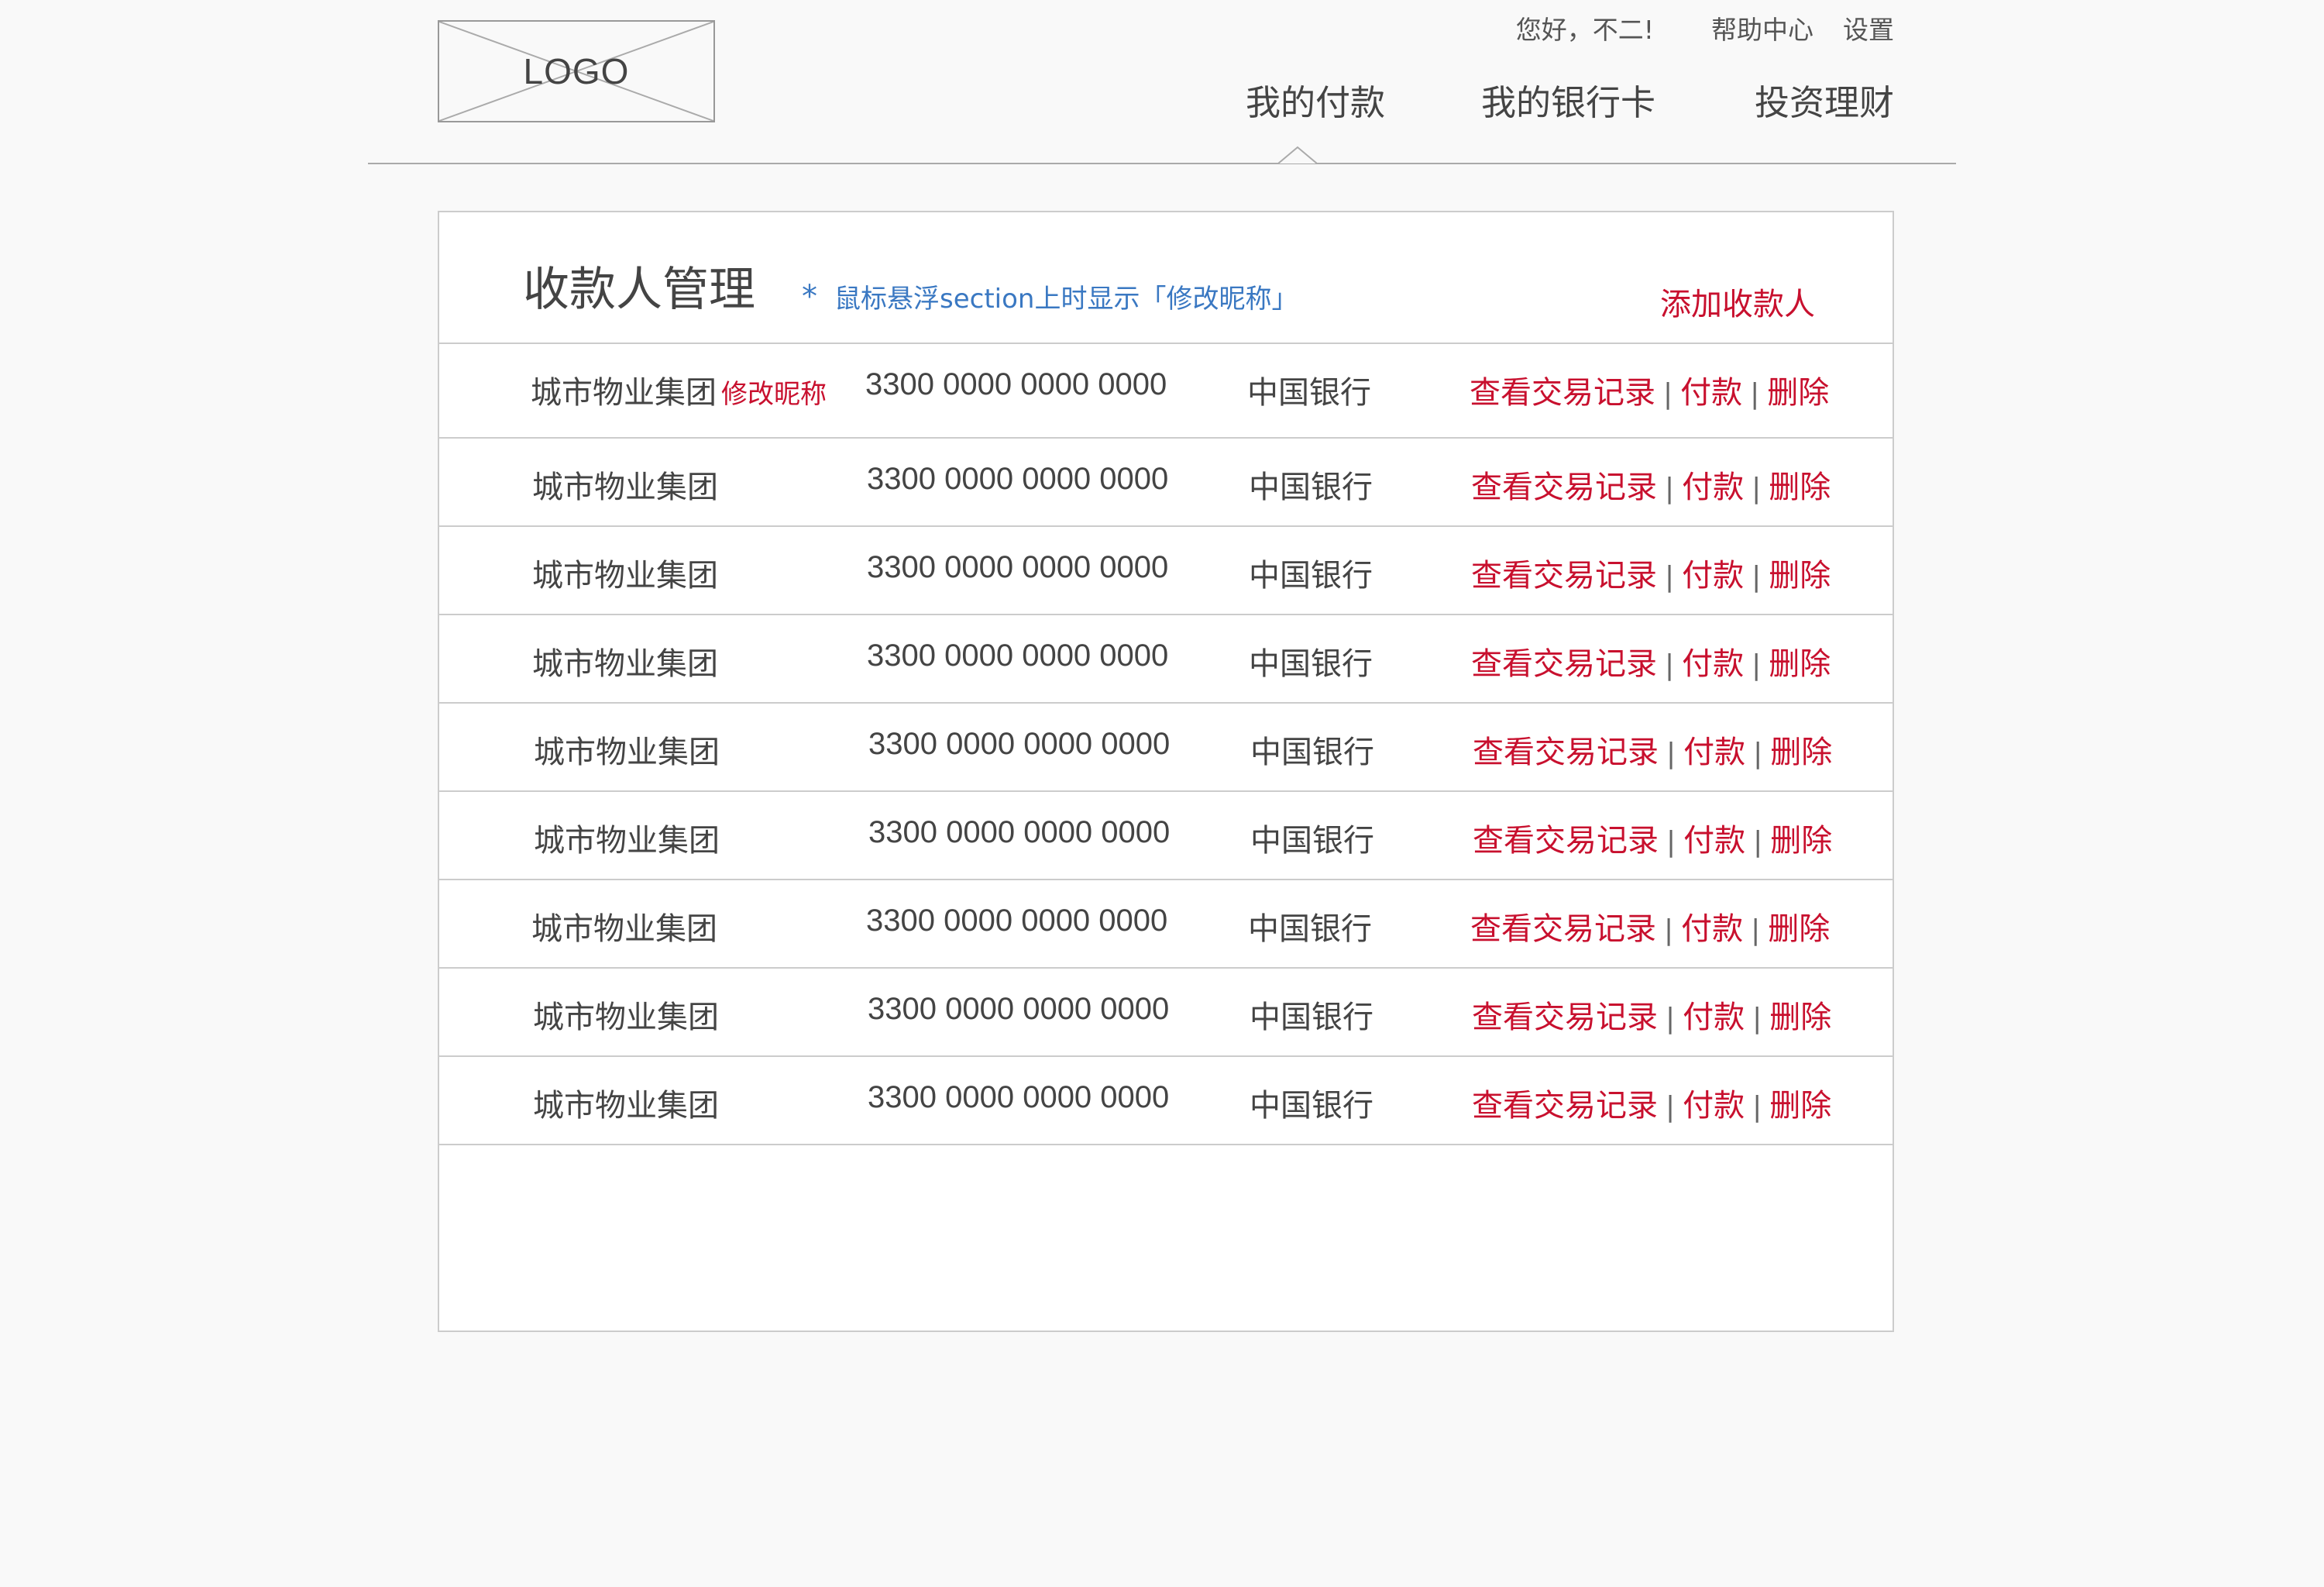 The width and height of the screenshot is (2324, 1587). I want to click on add-payee-button: 添加收款人, so click(1737, 301).